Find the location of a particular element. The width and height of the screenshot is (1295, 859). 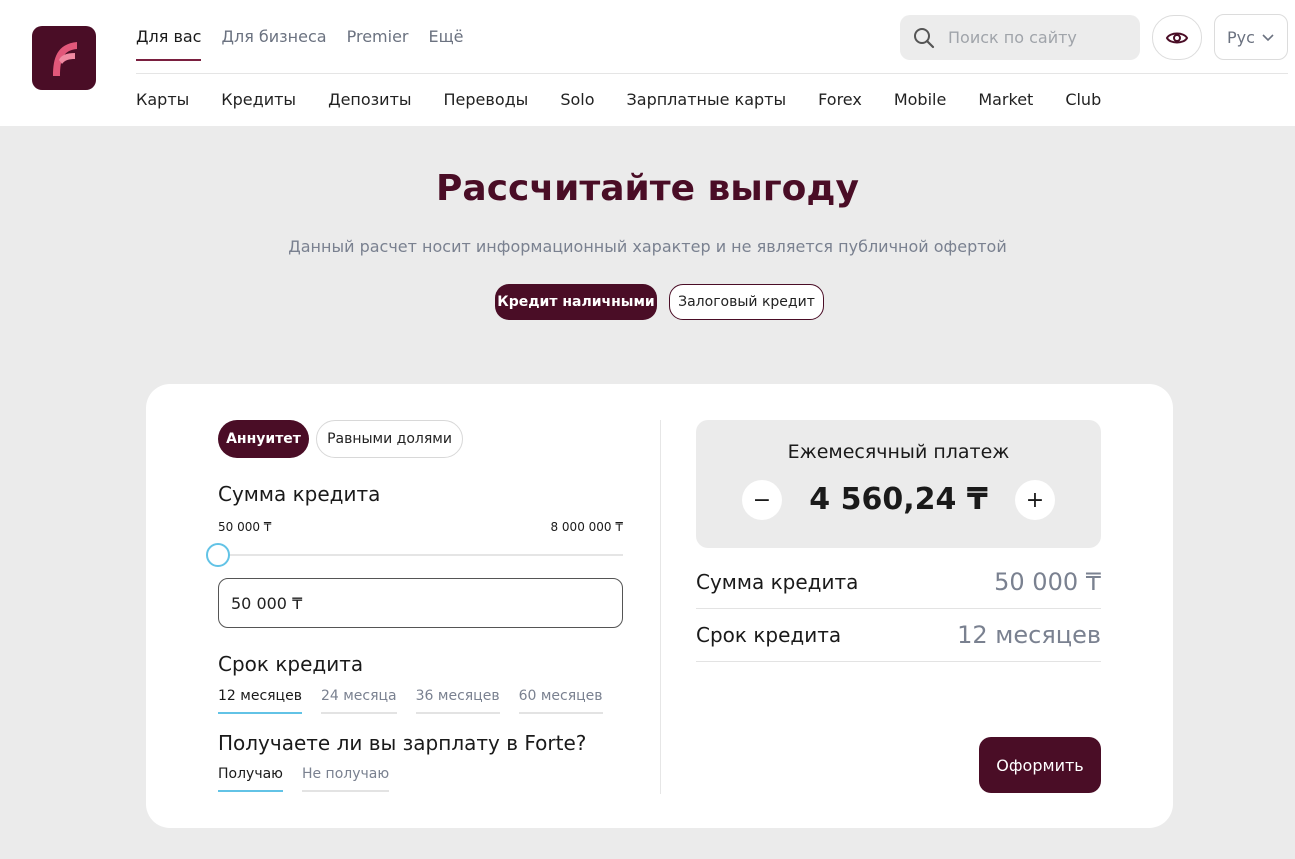

sub-nav-item-mobile: Mobile is located at coordinates (920, 99).